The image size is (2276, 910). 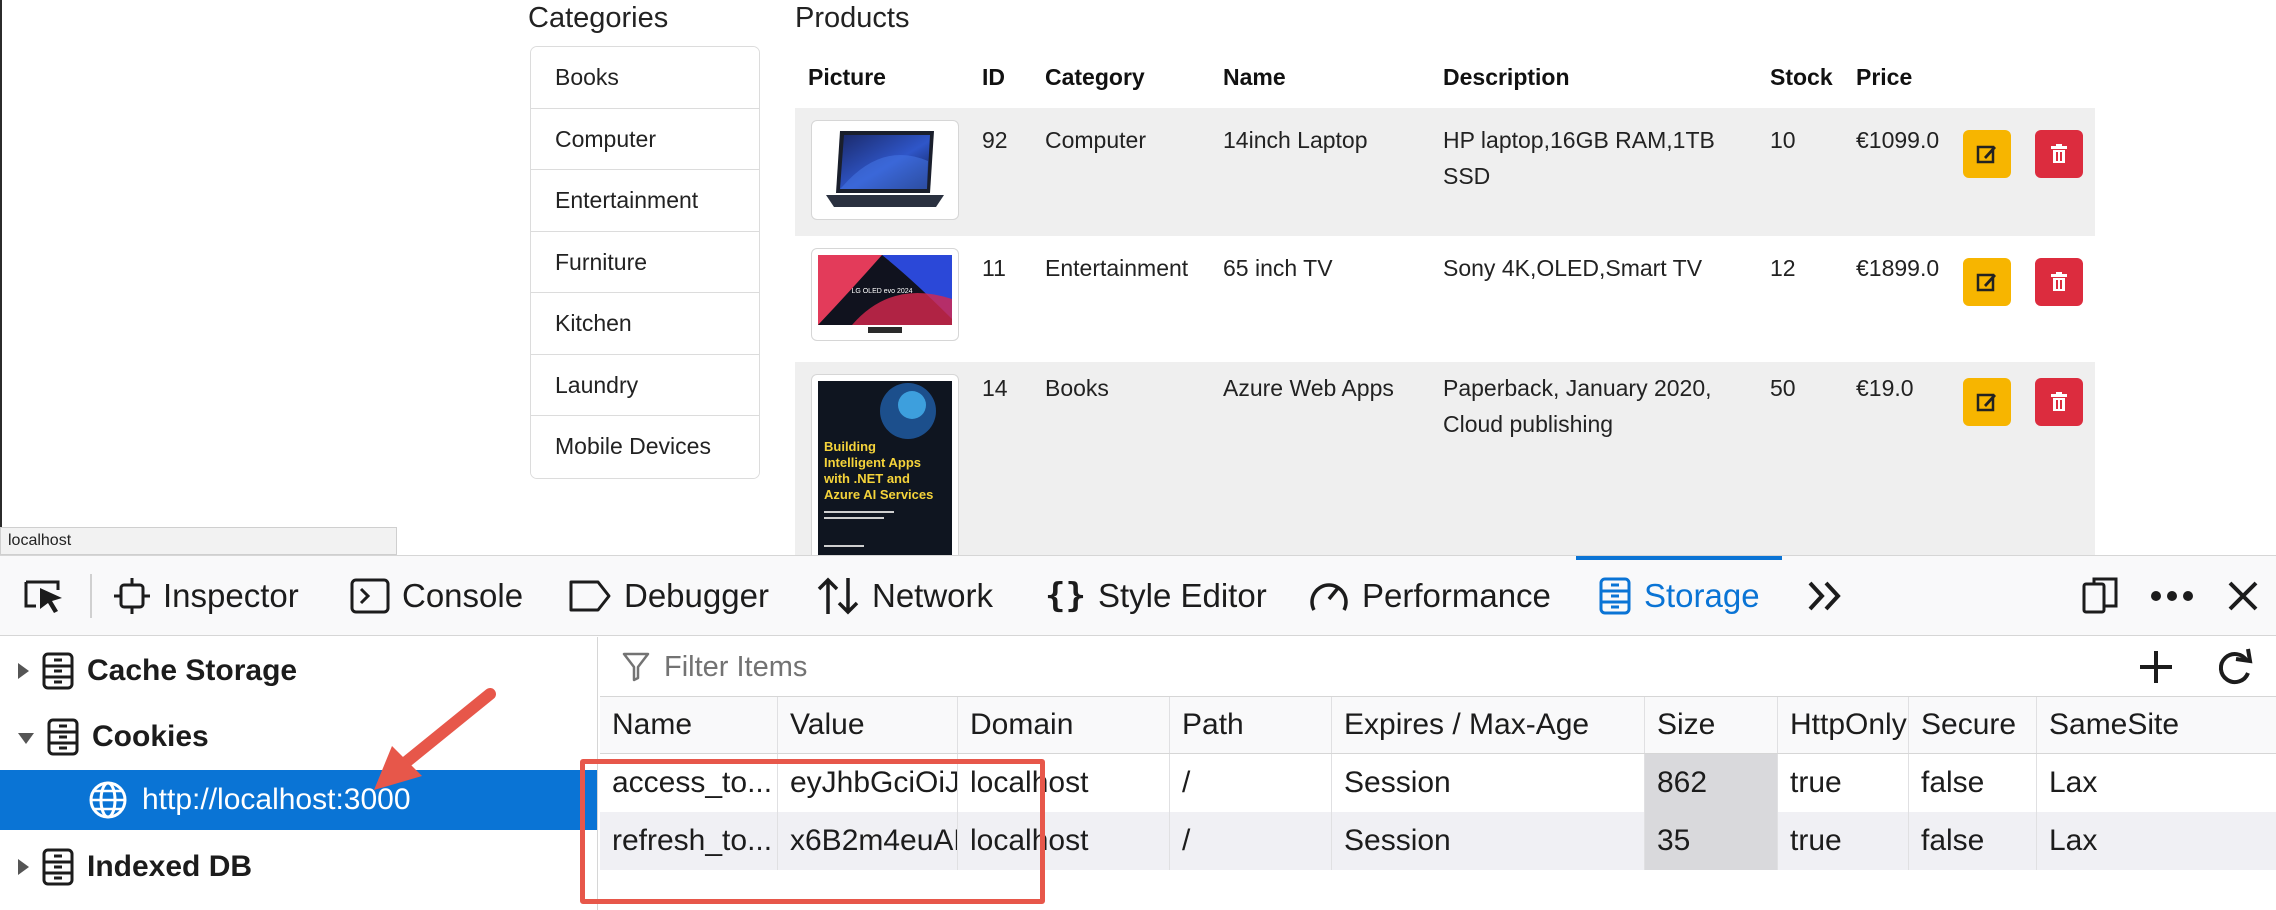 What do you see at coordinates (645, 324) in the screenshot?
I see `category-item-kitchen: Kitchen` at bounding box center [645, 324].